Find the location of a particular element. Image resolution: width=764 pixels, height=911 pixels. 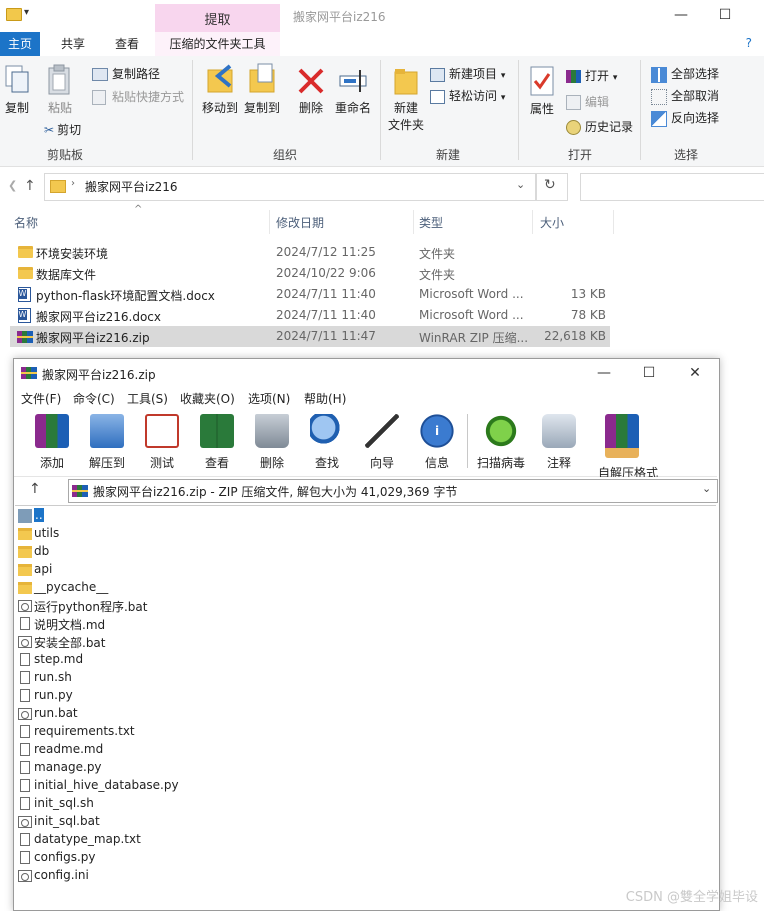

file-row: 环境安装环境 2024/7/12 11:25 文件夹 is located at coordinates (310, 252).